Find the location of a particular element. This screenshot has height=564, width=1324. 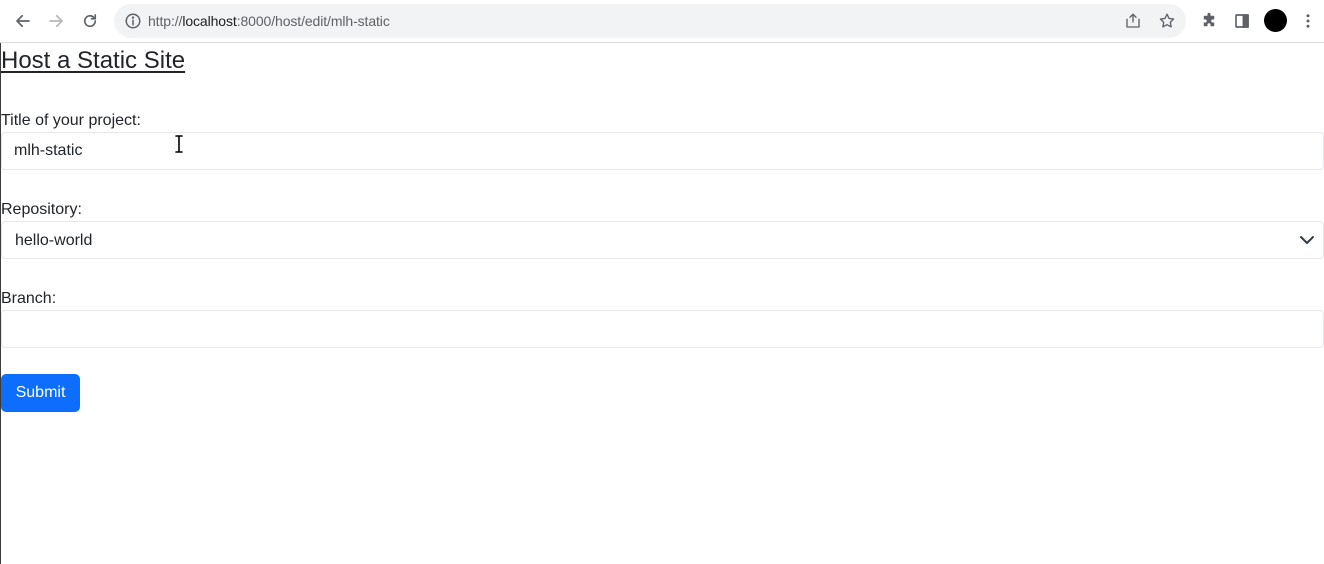

repository-selected-value: hello-world is located at coordinates (54, 240).